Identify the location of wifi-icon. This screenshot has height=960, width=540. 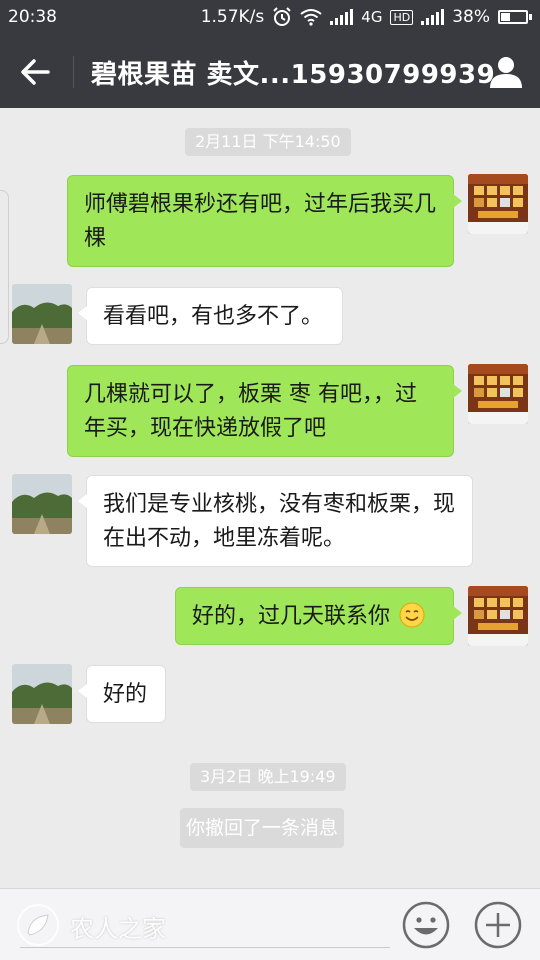
(311, 17).